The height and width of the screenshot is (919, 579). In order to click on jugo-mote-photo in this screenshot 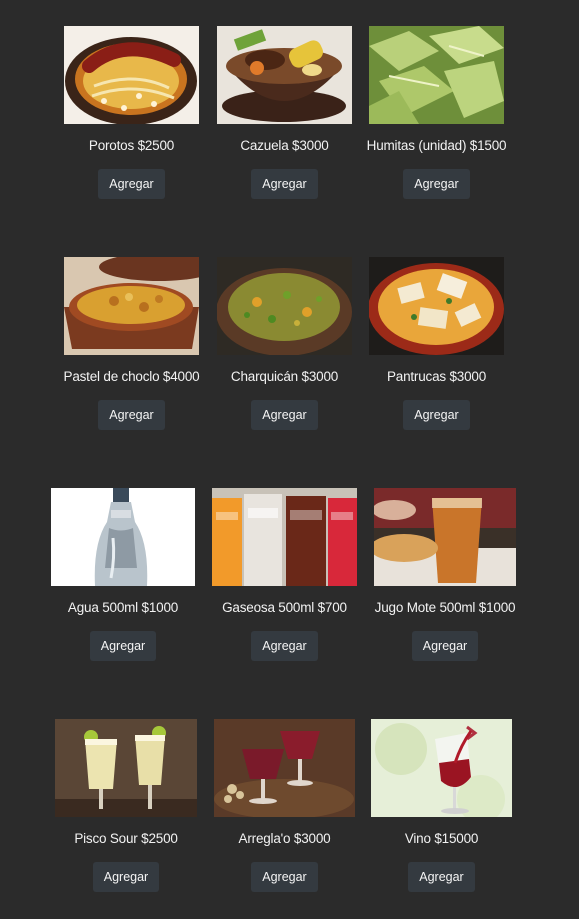, I will do `click(445, 537)`.